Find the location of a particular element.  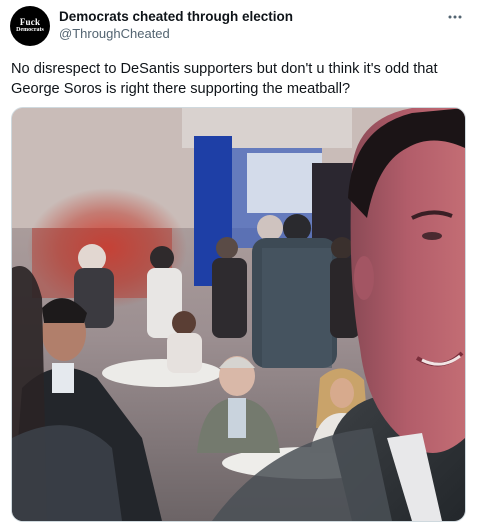

more-horizontal-icon is located at coordinates (455, 17).